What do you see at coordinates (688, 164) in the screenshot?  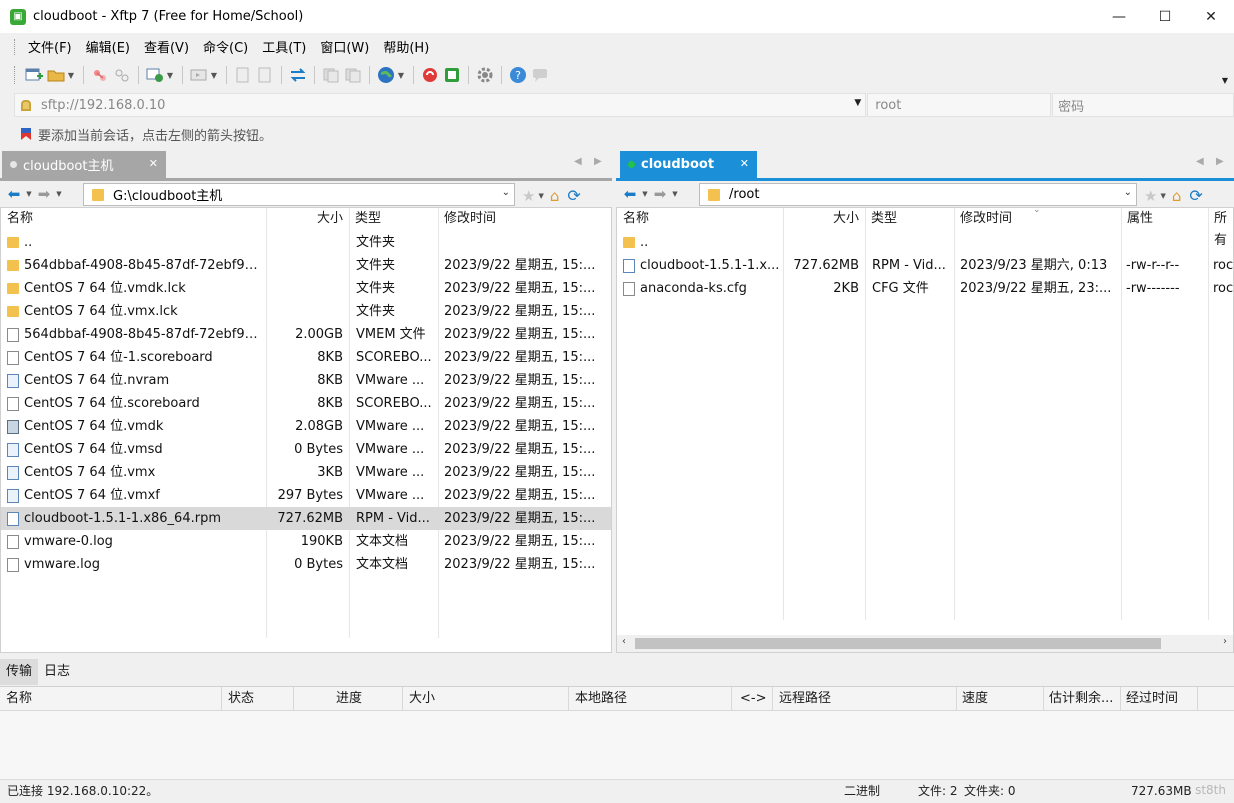 I see `tab-remote-session: cloudboot ✕` at bounding box center [688, 164].